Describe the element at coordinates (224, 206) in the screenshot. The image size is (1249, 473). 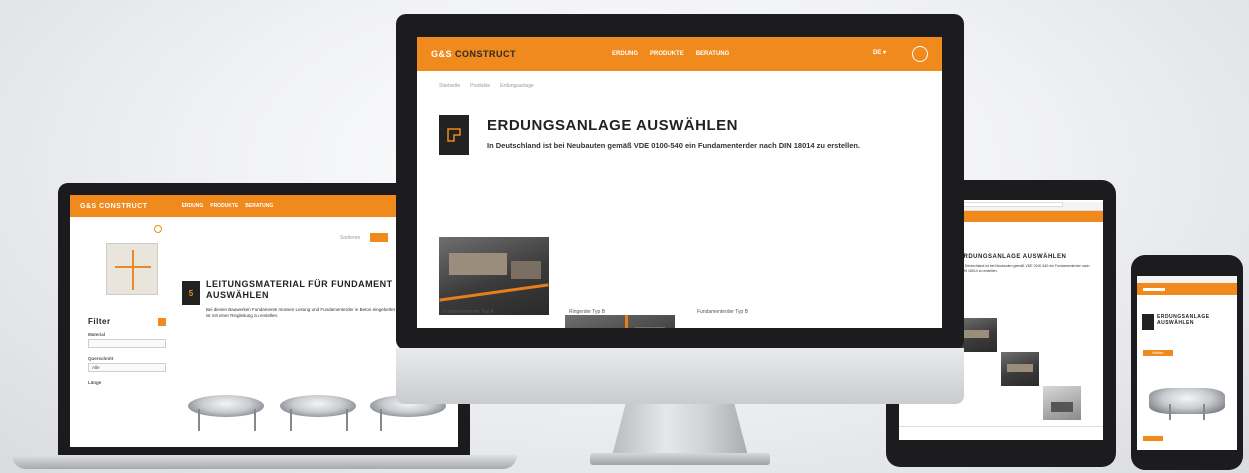
I see `laptop-nav-item: PRODUKTE` at that location.